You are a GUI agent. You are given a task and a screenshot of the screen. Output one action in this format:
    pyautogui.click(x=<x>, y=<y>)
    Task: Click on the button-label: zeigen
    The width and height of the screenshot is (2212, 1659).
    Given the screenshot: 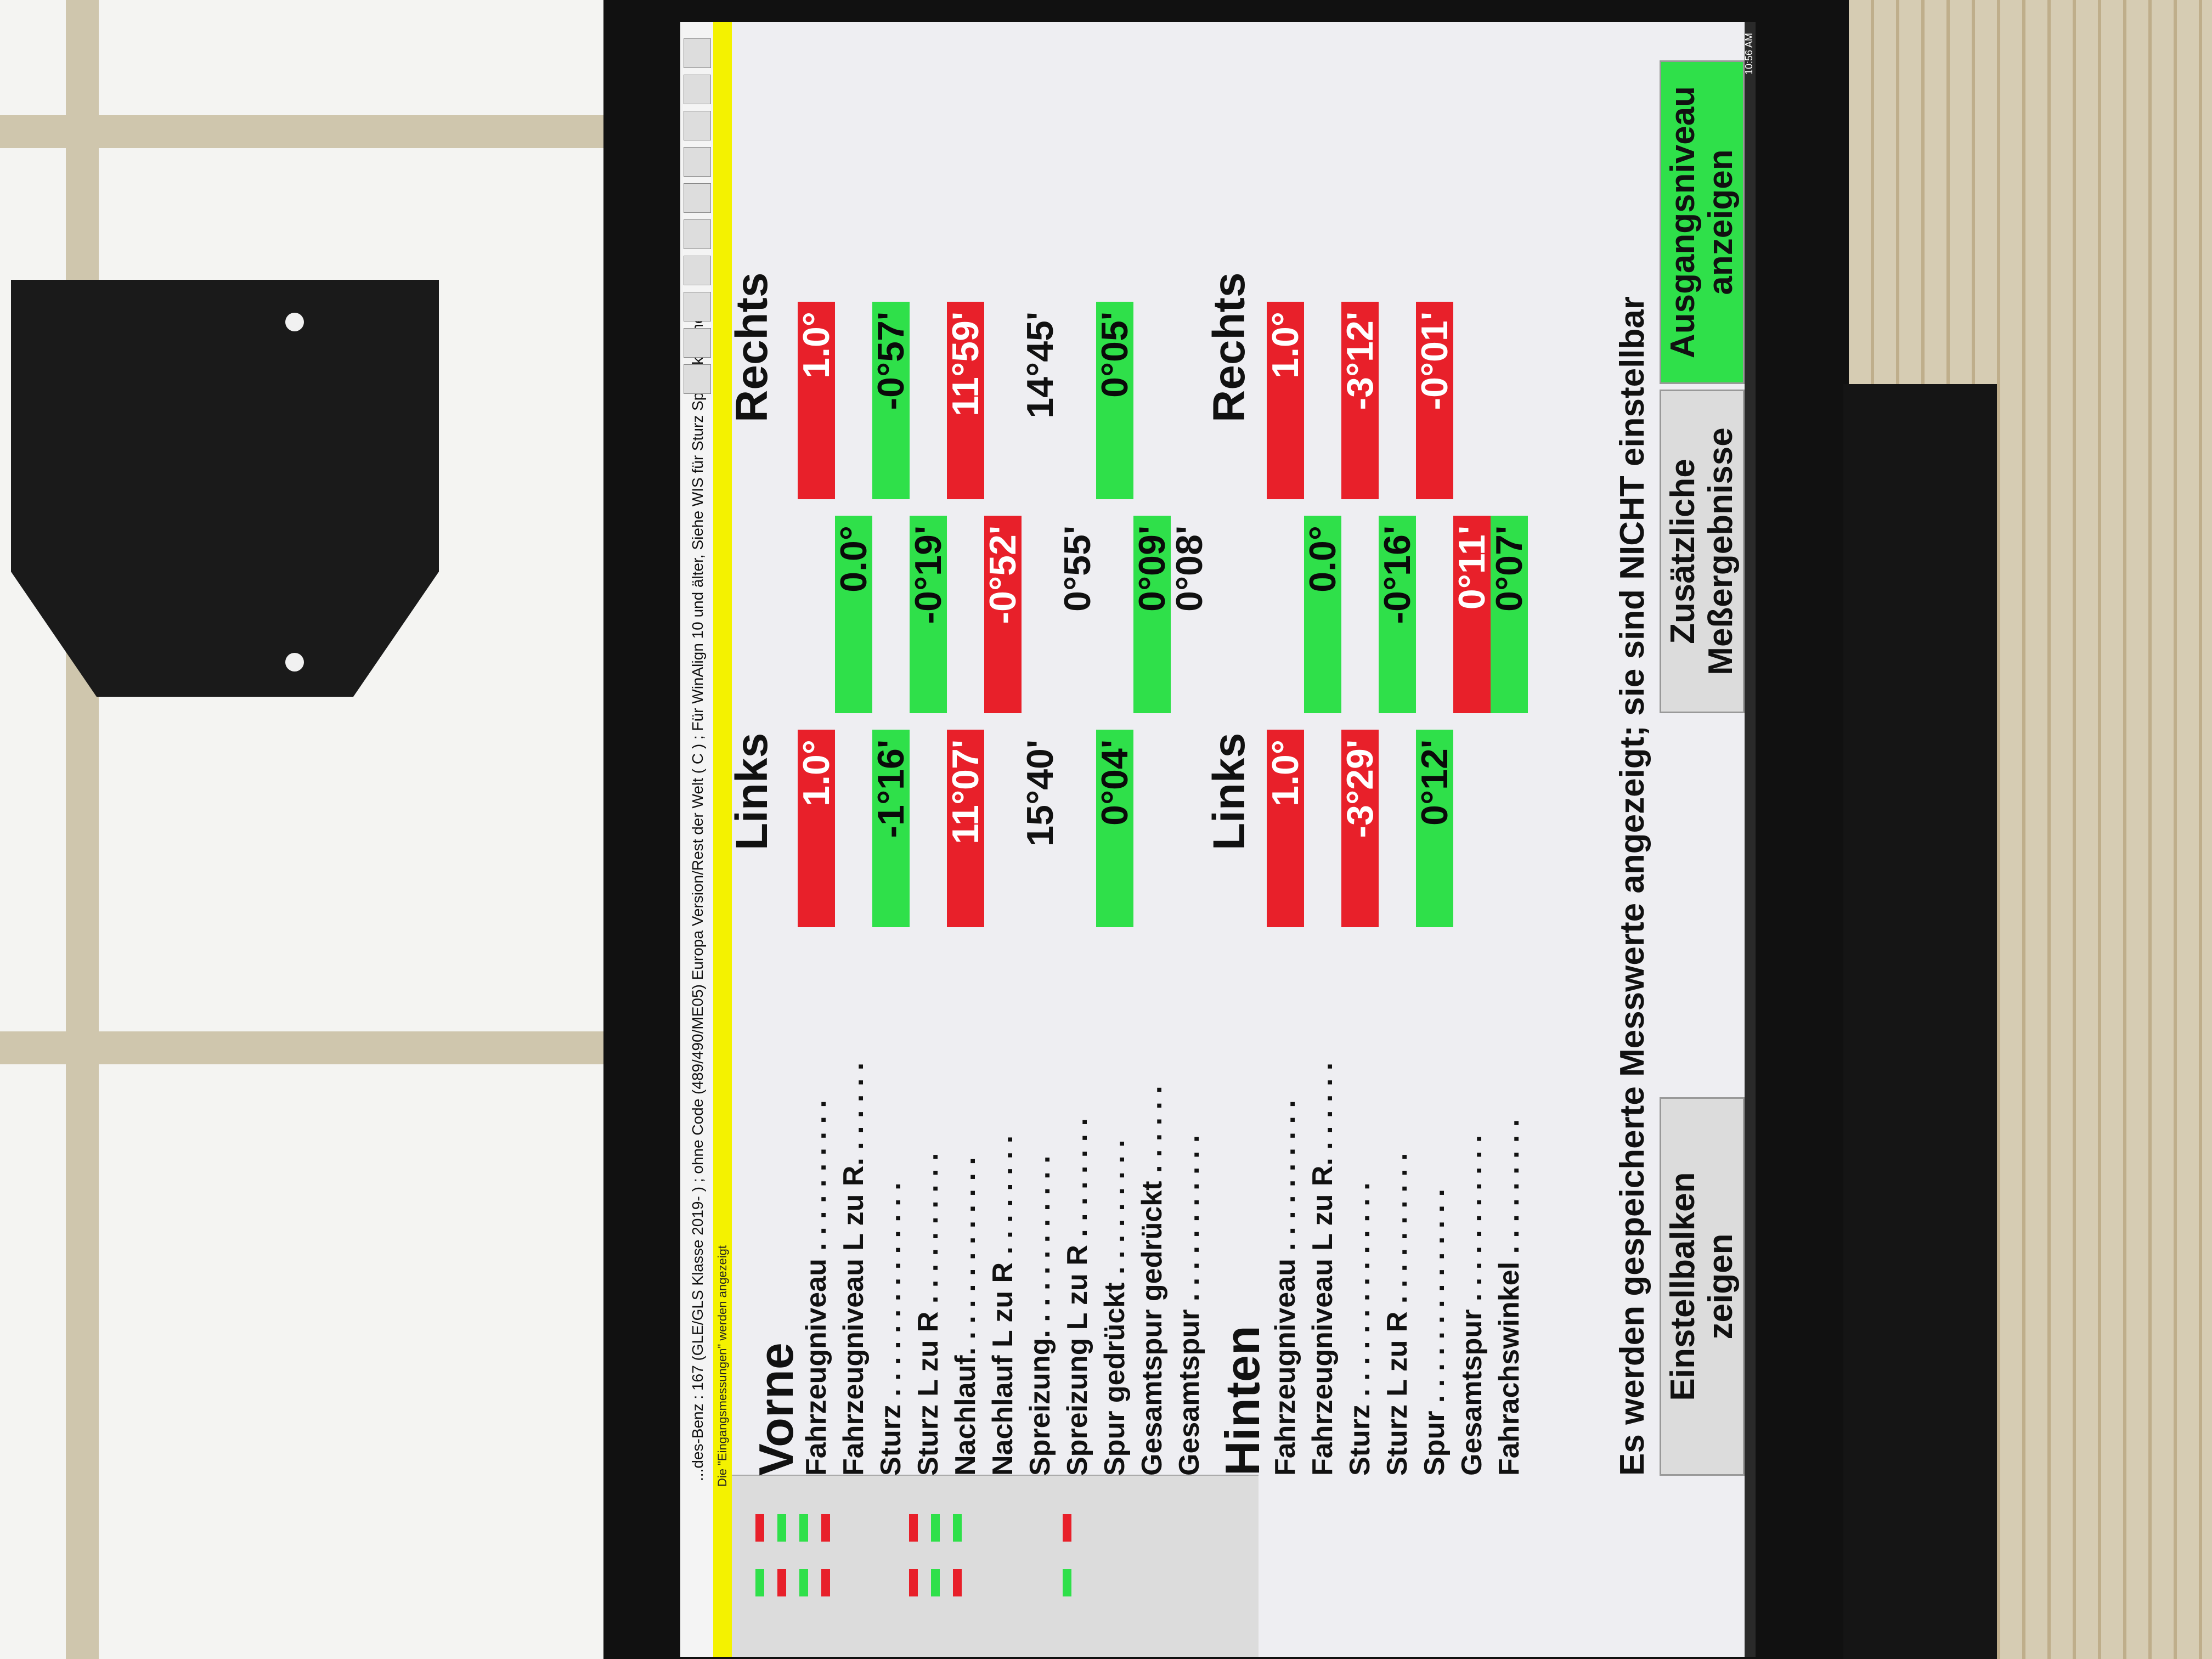 What is the action you would take?
    pyautogui.click(x=1720, y=1286)
    